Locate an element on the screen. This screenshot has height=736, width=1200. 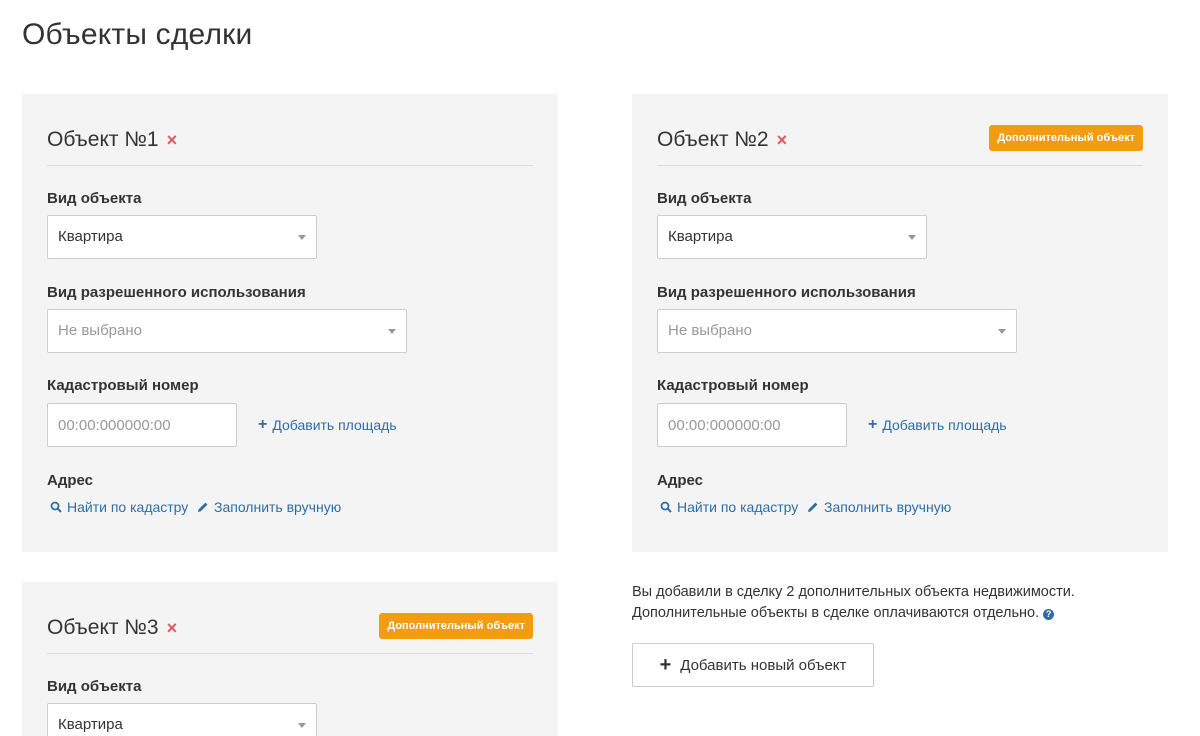
card-header: Объект №1 × is located at coordinates (290, 130).